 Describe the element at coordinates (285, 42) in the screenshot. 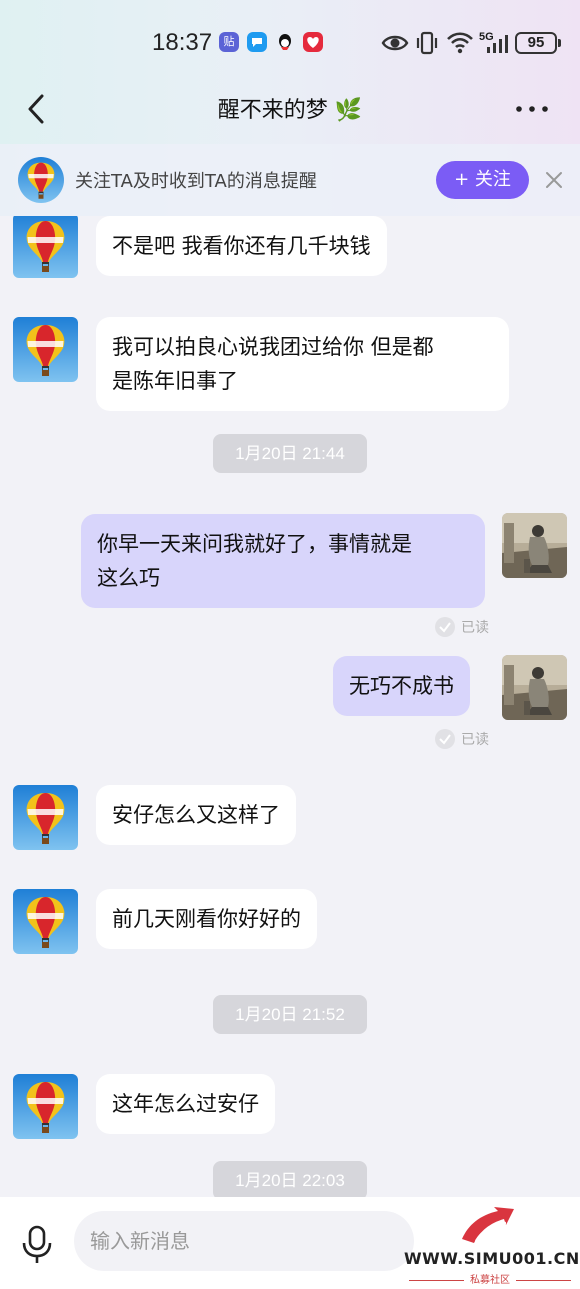

I see `qq-icon` at that location.